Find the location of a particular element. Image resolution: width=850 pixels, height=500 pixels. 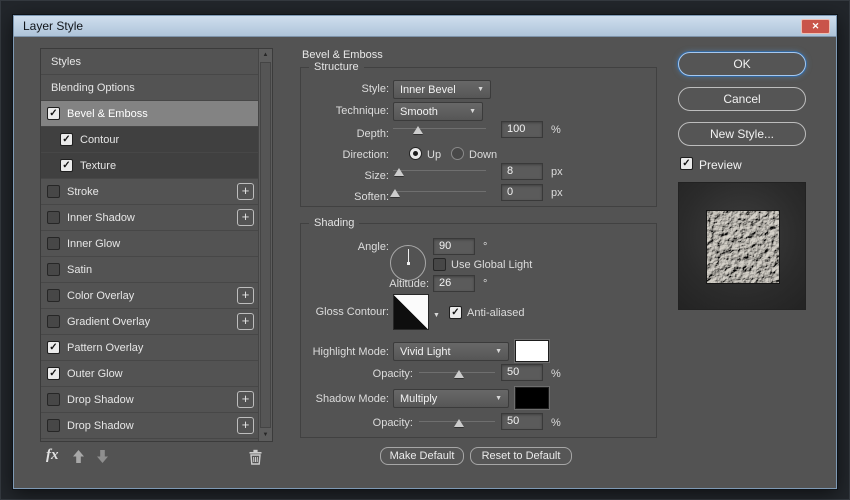

highlight-color-swatch is located at coordinates (532, 351).